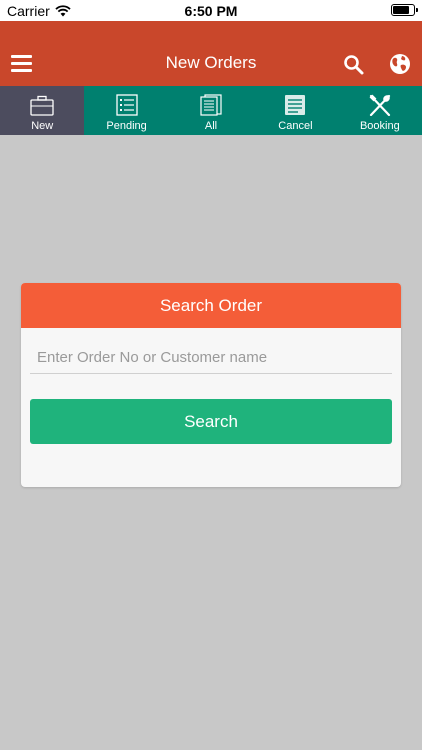  I want to click on documents-icon, so click(211, 105).